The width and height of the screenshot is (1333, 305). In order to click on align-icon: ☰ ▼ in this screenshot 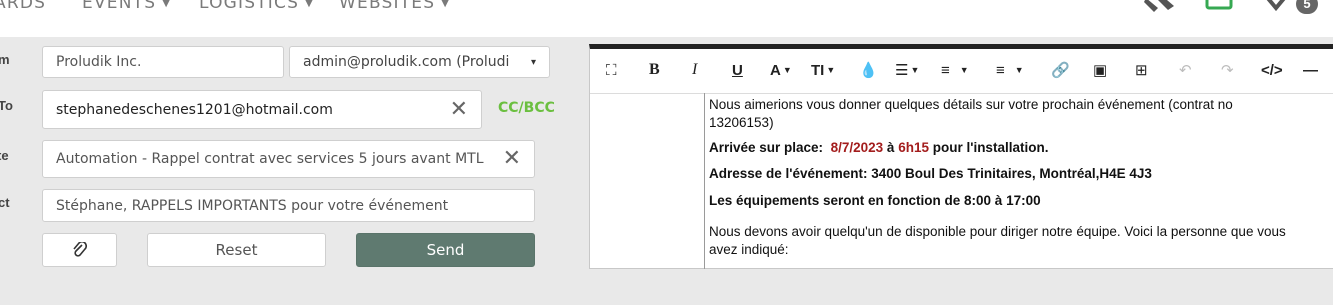, I will do `click(907, 70)`.